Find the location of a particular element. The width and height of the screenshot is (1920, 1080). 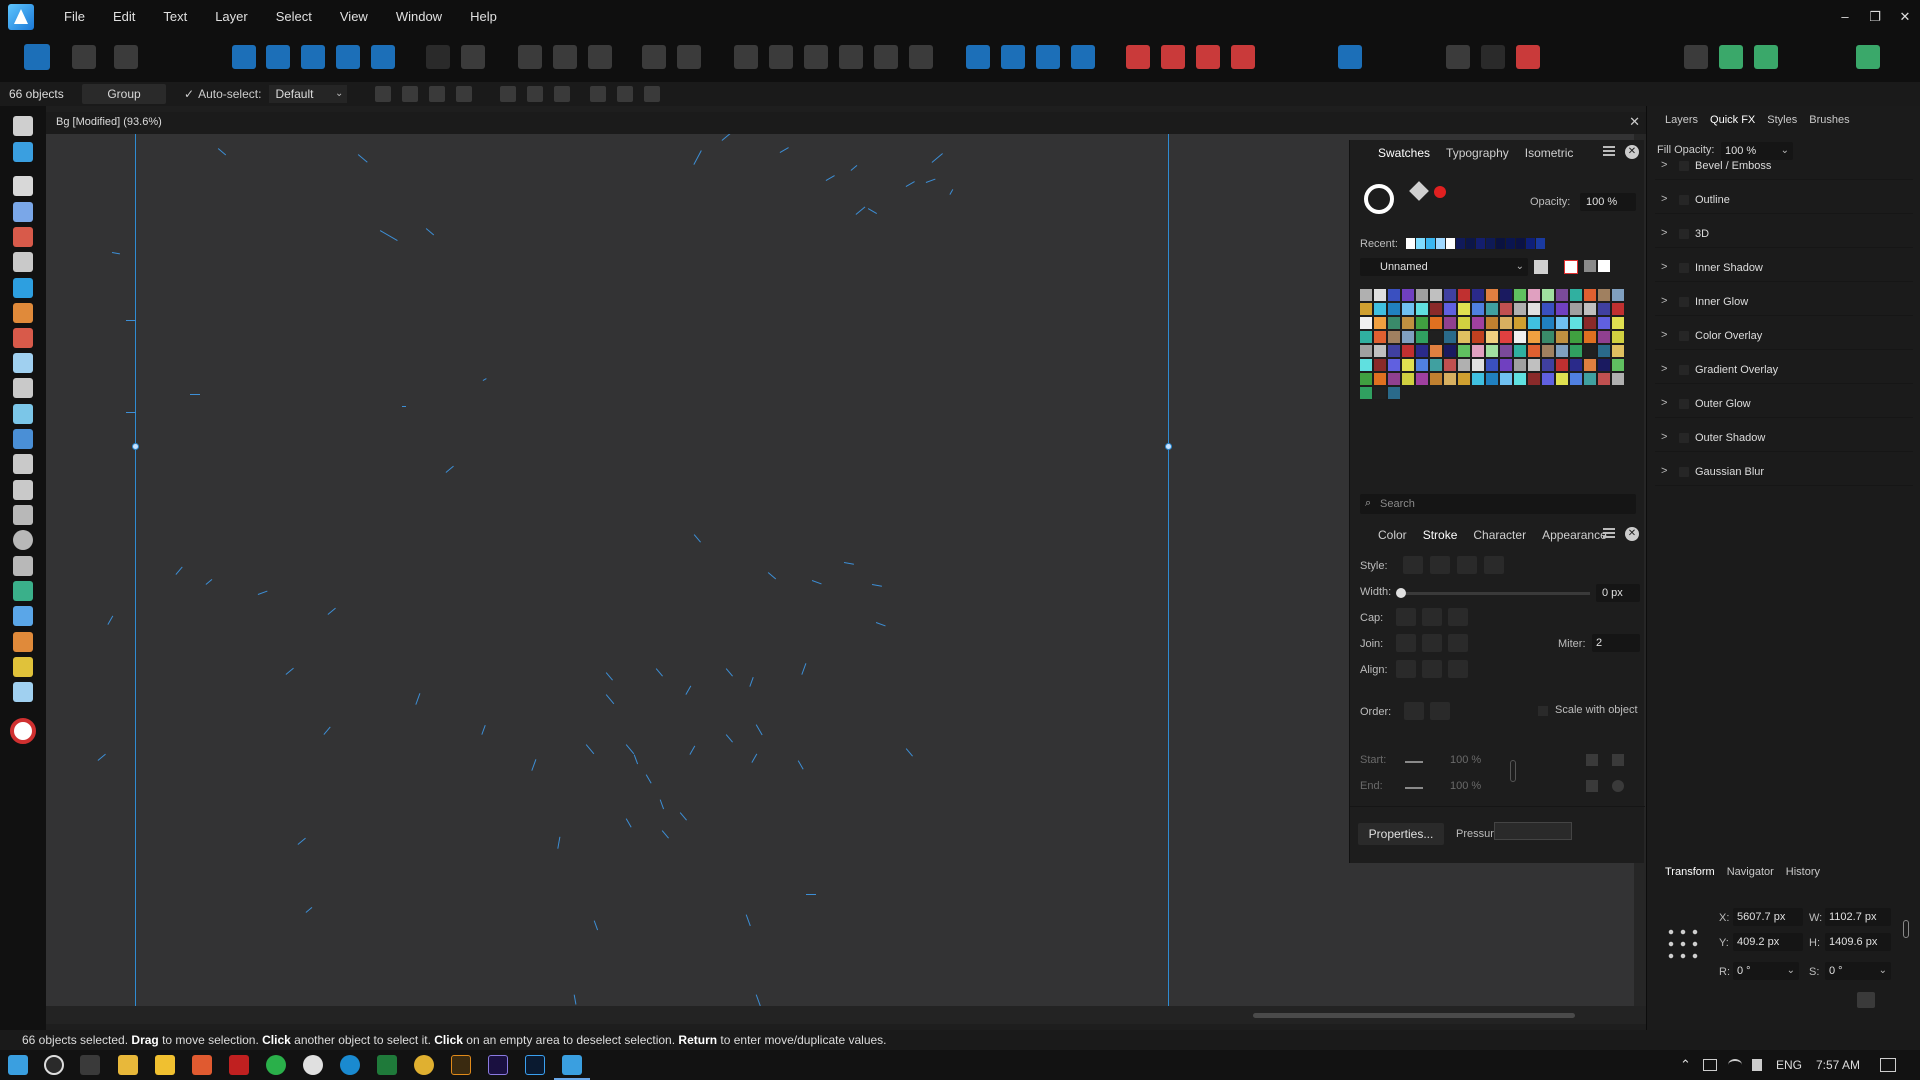

w-field: 1102.7 px is located at coordinates (1858, 917).